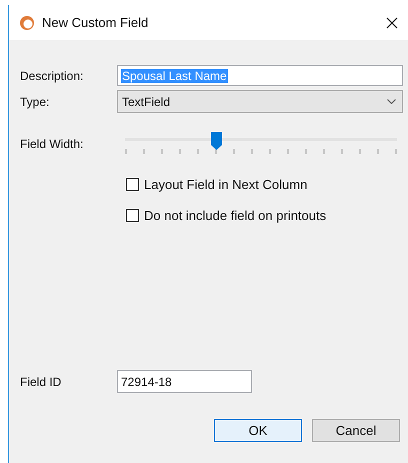  Describe the element at coordinates (96, 22) in the screenshot. I see `window-title: New Custom Field` at that location.